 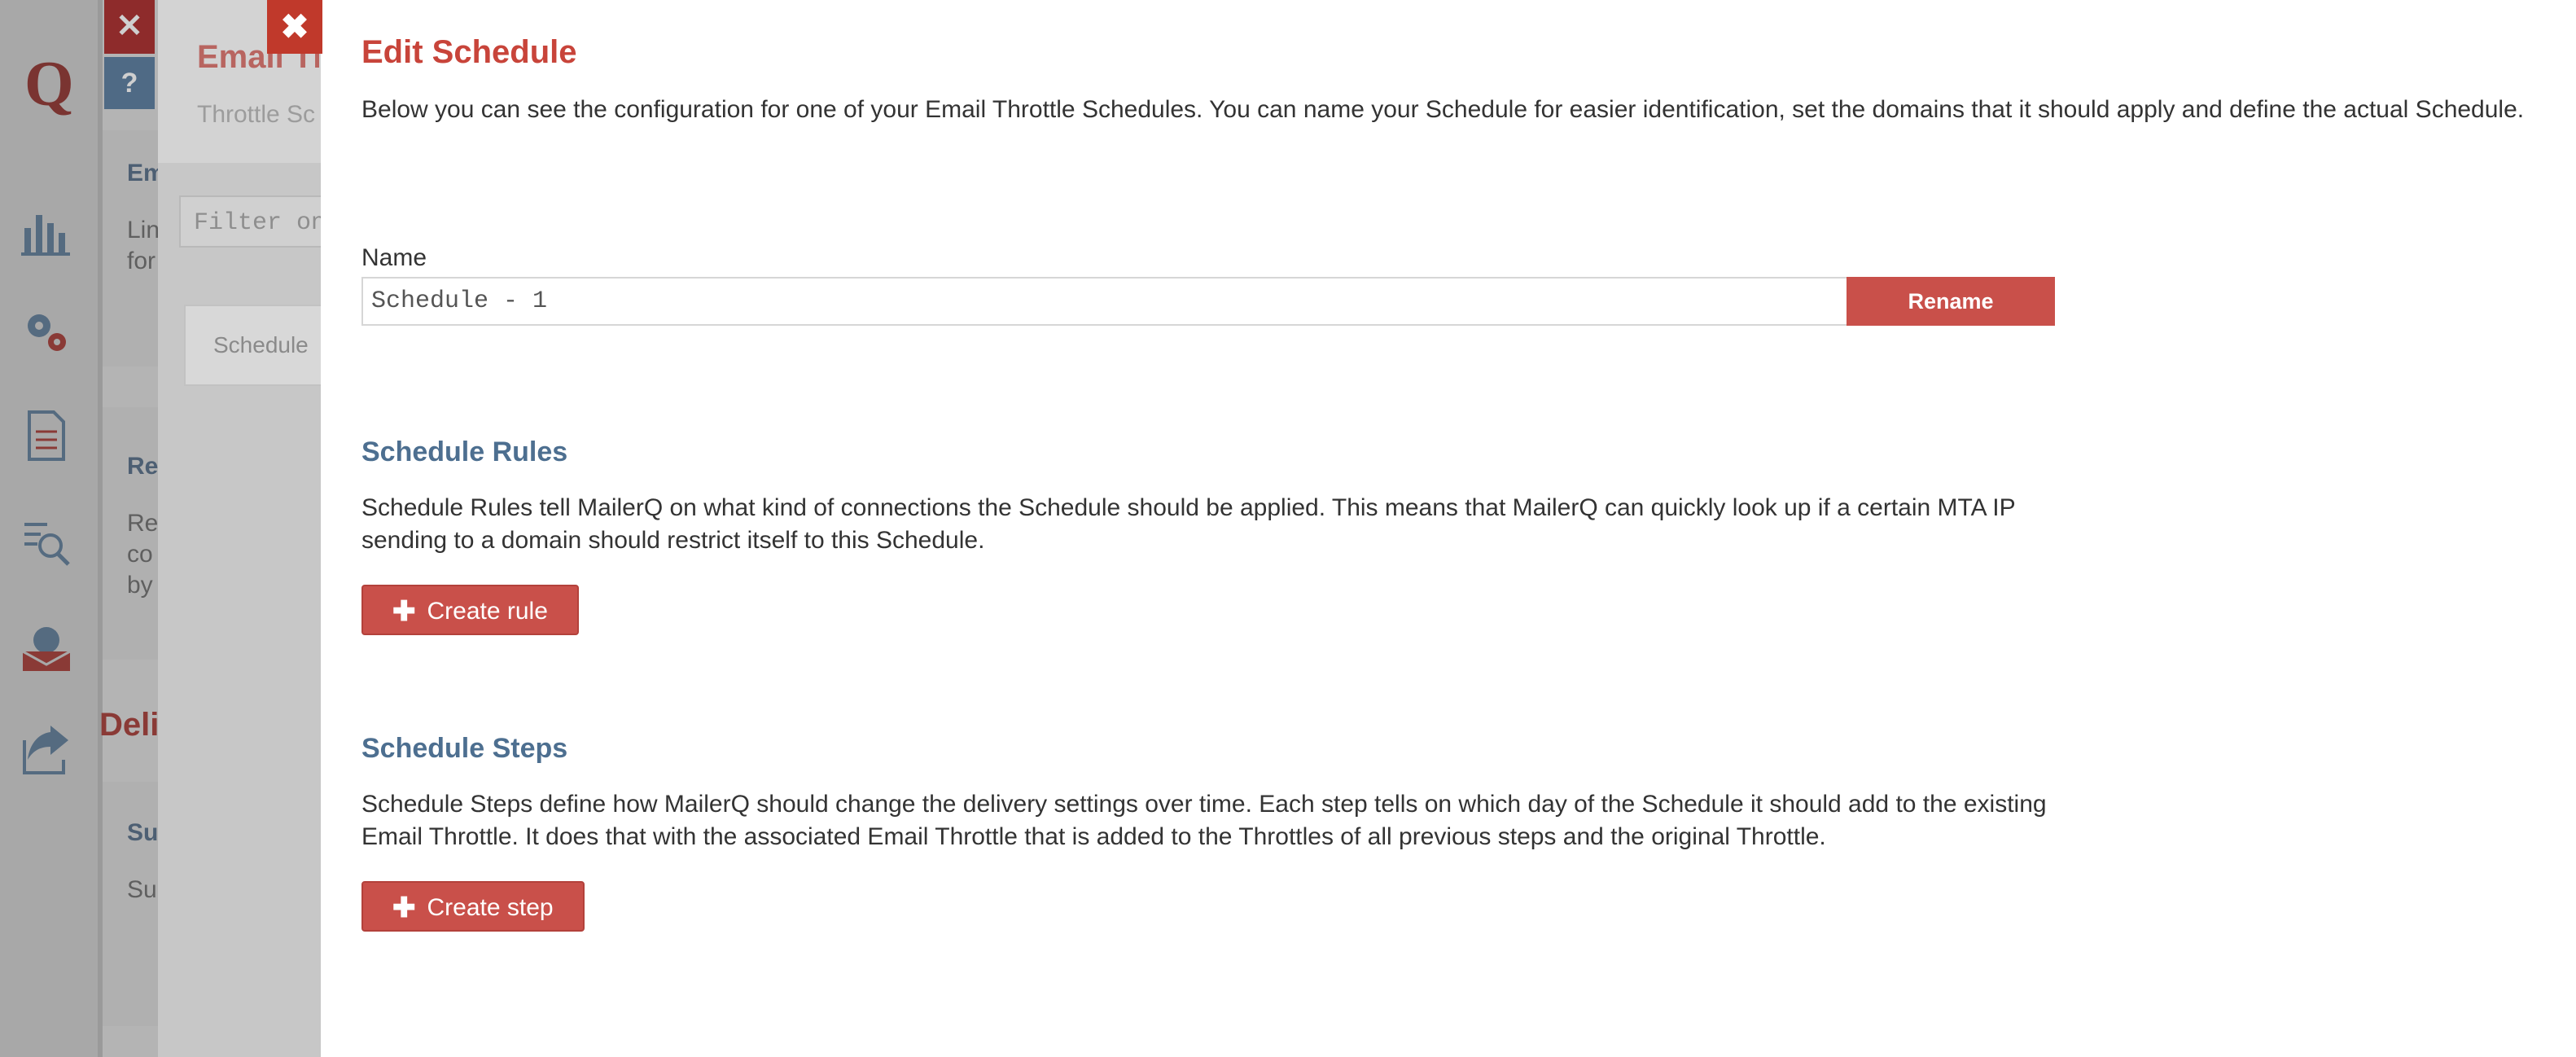 I want to click on background-card-2-text: co, so click(x=140, y=554).